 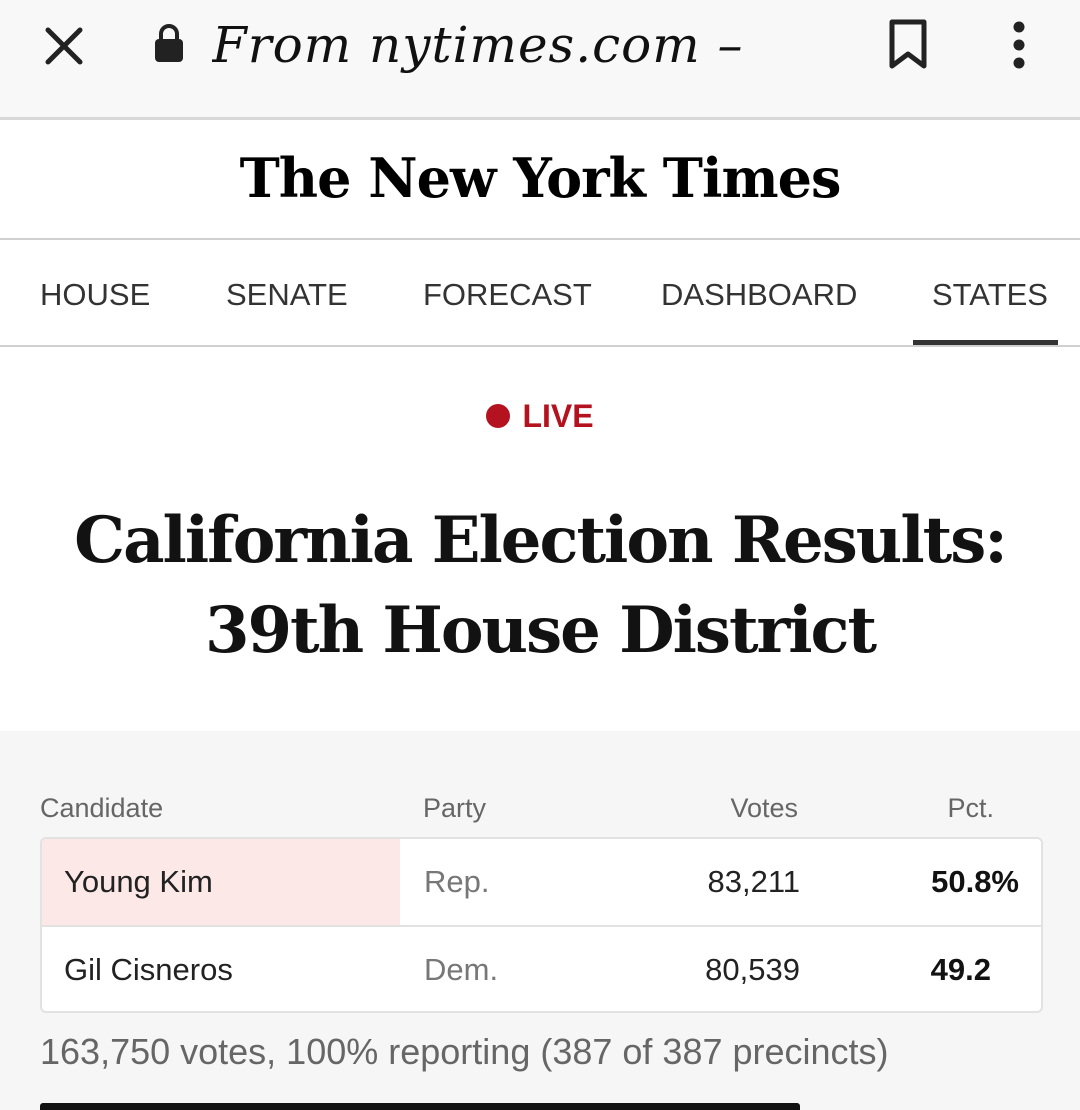 I want to click on tab-dashboard: DASHBOARD, so click(x=759, y=293).